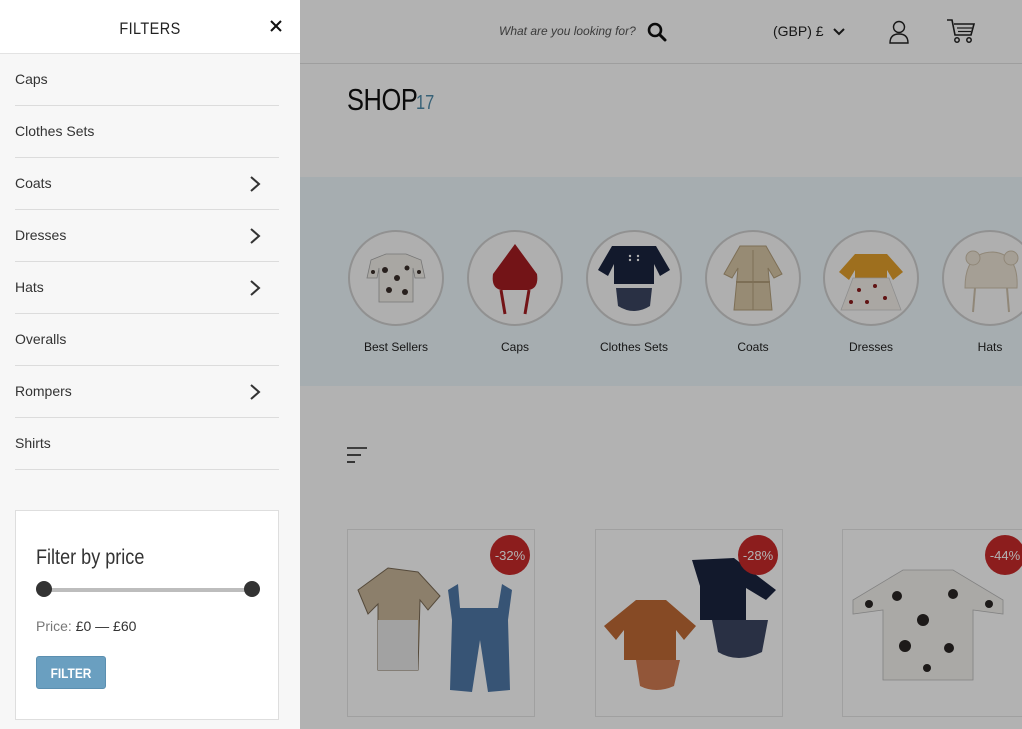  Describe the element at coordinates (147, 132) in the screenshot. I see `filter-item-clothes-sets: Clothes Sets` at that location.